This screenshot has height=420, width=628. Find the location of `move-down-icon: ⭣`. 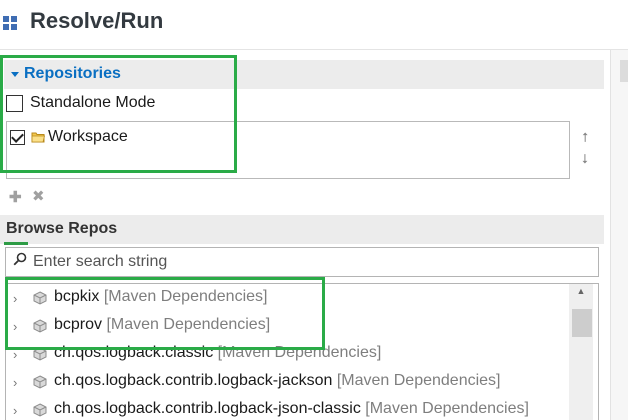

move-down-icon: ⭣ is located at coordinates (585, 159).